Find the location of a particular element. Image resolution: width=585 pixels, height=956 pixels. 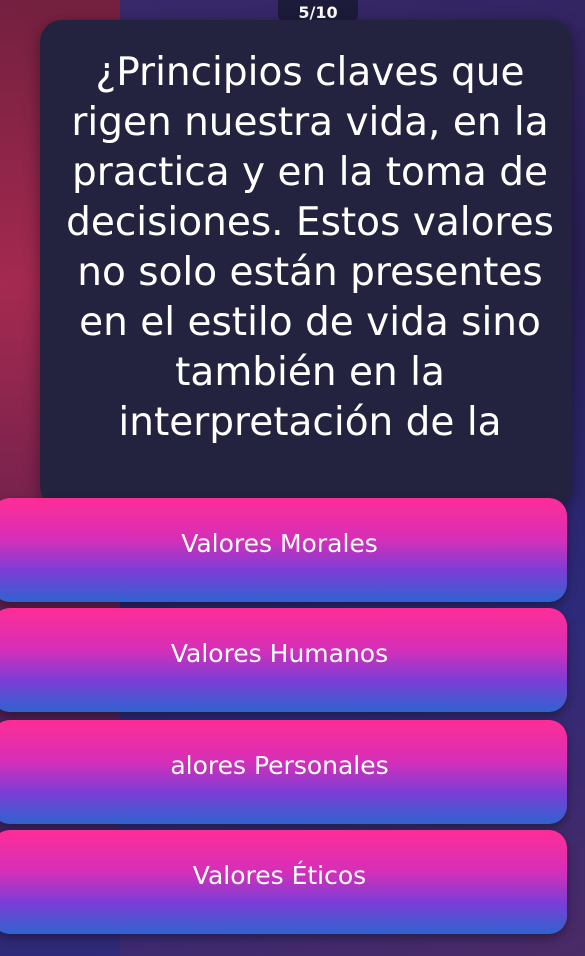

answer-option-1: Valores Morales is located at coordinates (283, 550).